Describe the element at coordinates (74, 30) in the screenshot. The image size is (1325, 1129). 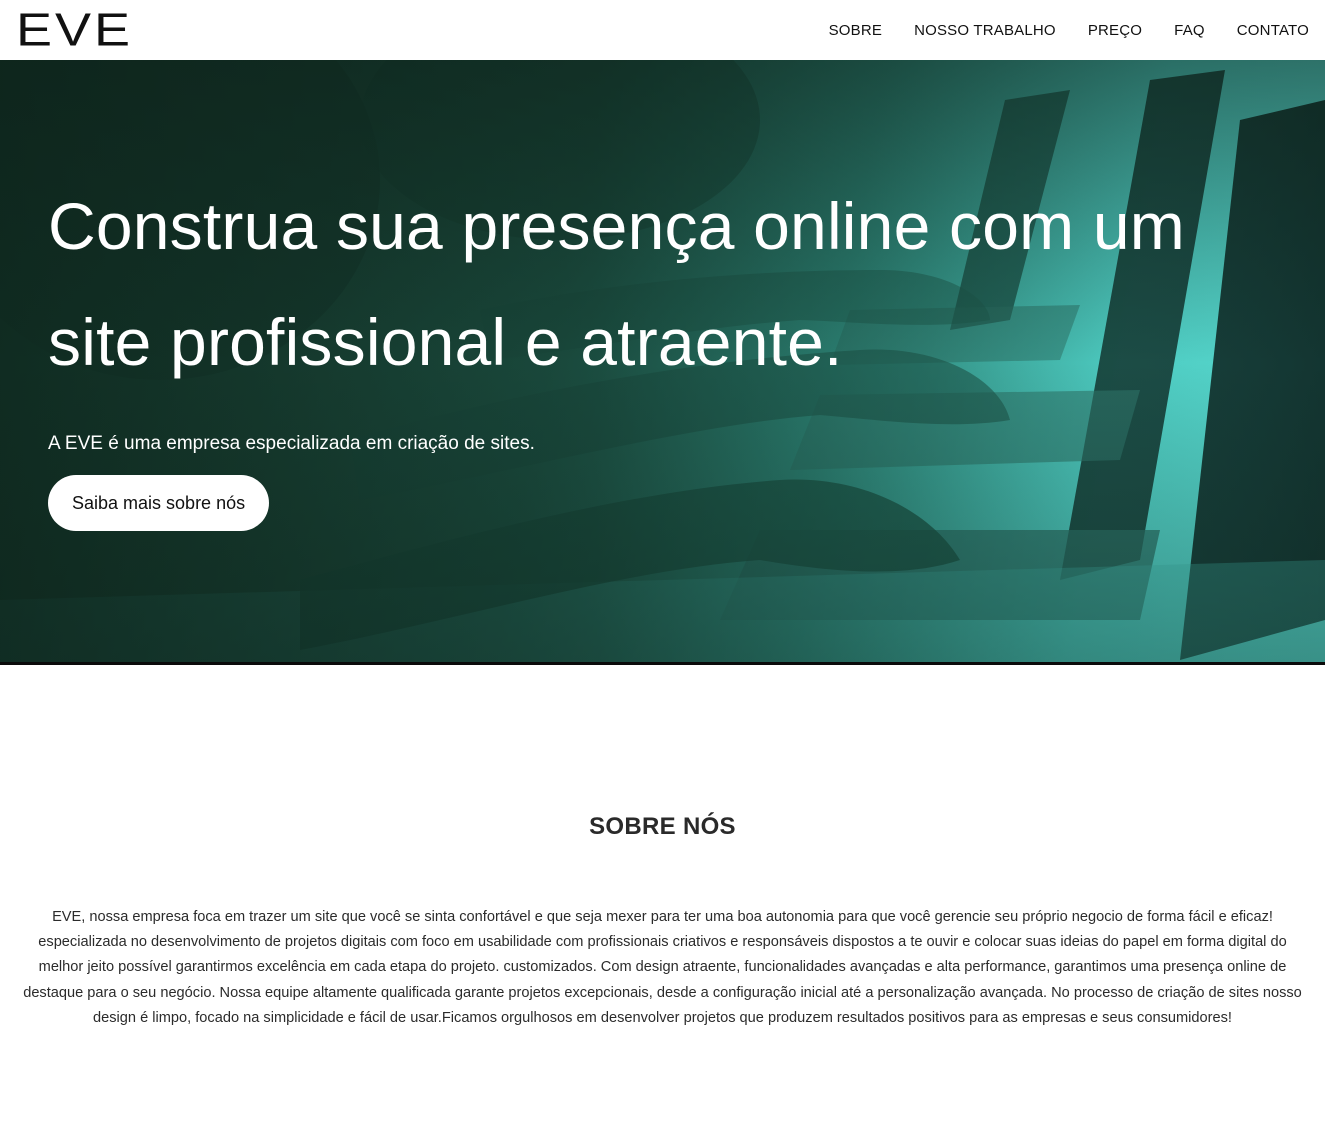
I see `eve-logo: EVE` at that location.